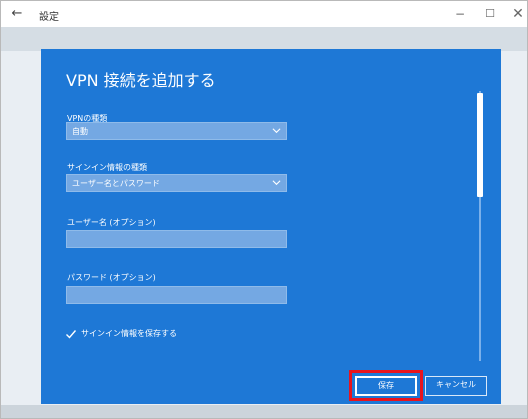 This screenshot has width=528, height=419. Describe the element at coordinates (80, 131) in the screenshot. I see `vpn-type-value: 自動` at that location.